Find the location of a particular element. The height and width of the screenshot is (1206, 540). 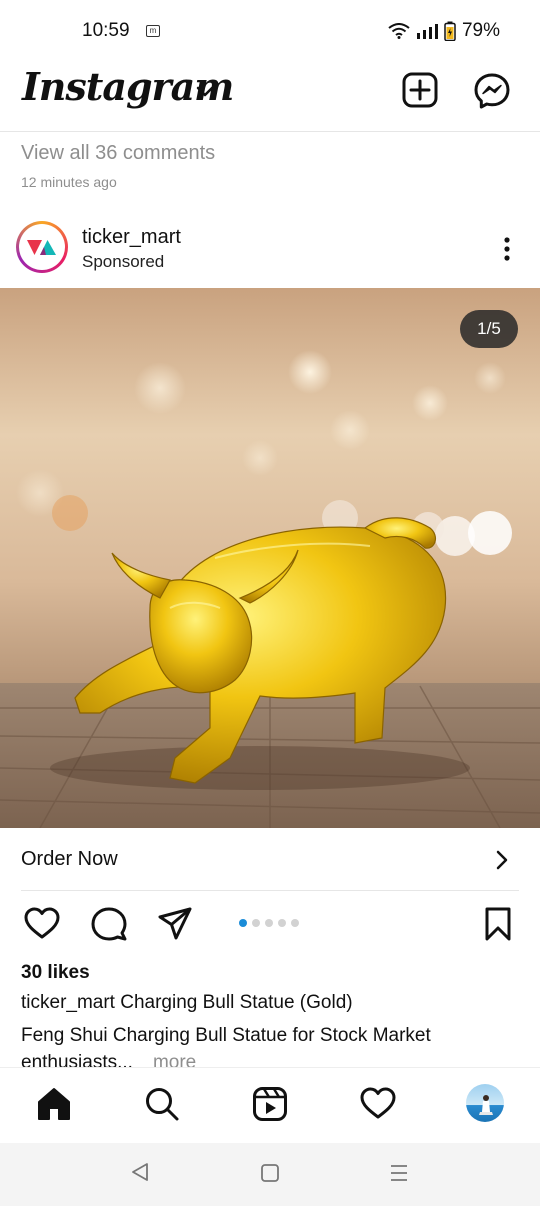

image-counter-badge: 1/5 is located at coordinates (489, 329).